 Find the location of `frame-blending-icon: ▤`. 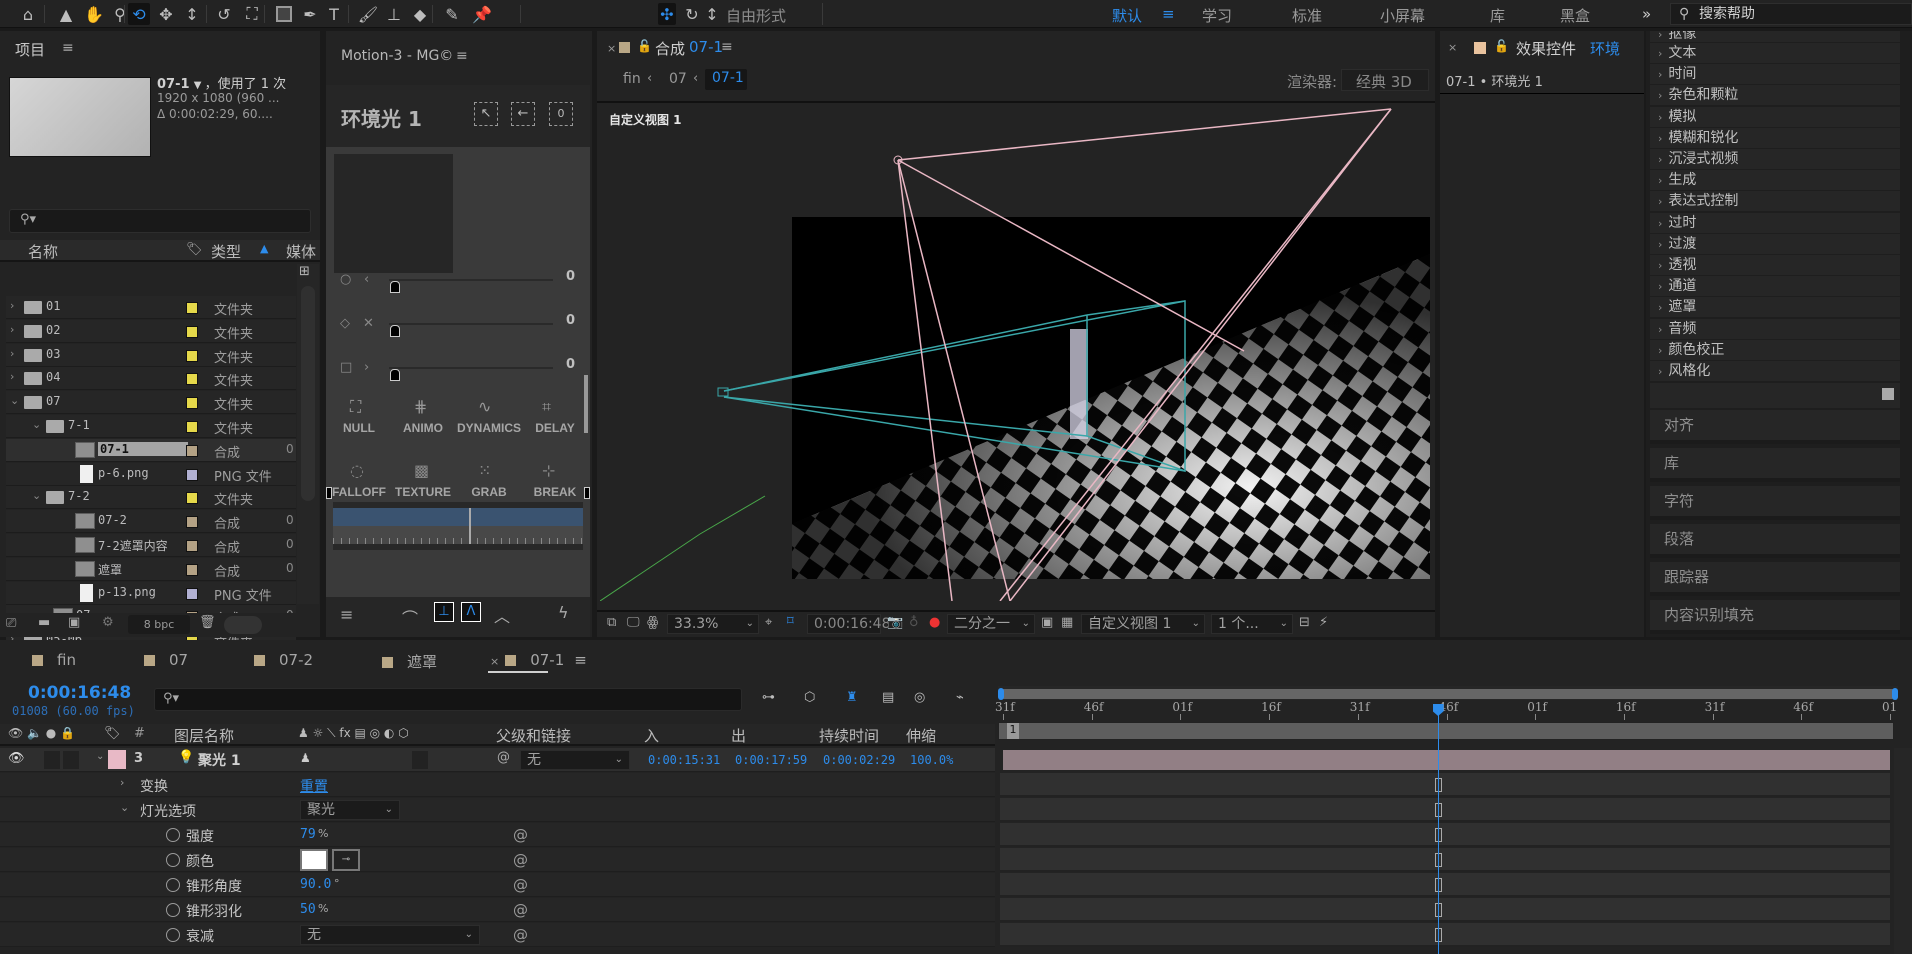

frame-blending-icon: ▤ is located at coordinates (888, 697).